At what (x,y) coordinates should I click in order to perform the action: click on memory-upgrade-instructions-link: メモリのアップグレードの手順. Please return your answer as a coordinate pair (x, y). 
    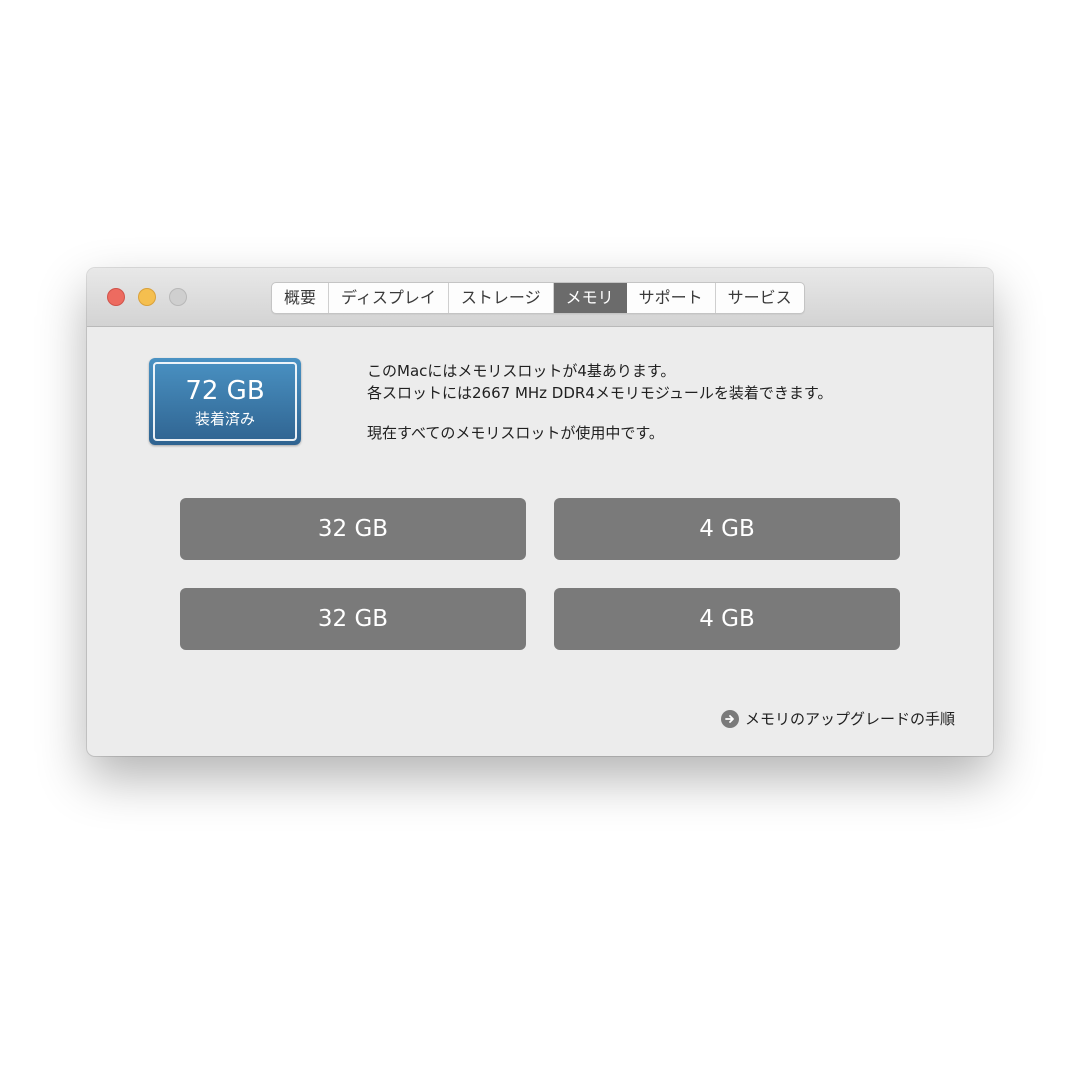
    Looking at the image, I should click on (837, 718).